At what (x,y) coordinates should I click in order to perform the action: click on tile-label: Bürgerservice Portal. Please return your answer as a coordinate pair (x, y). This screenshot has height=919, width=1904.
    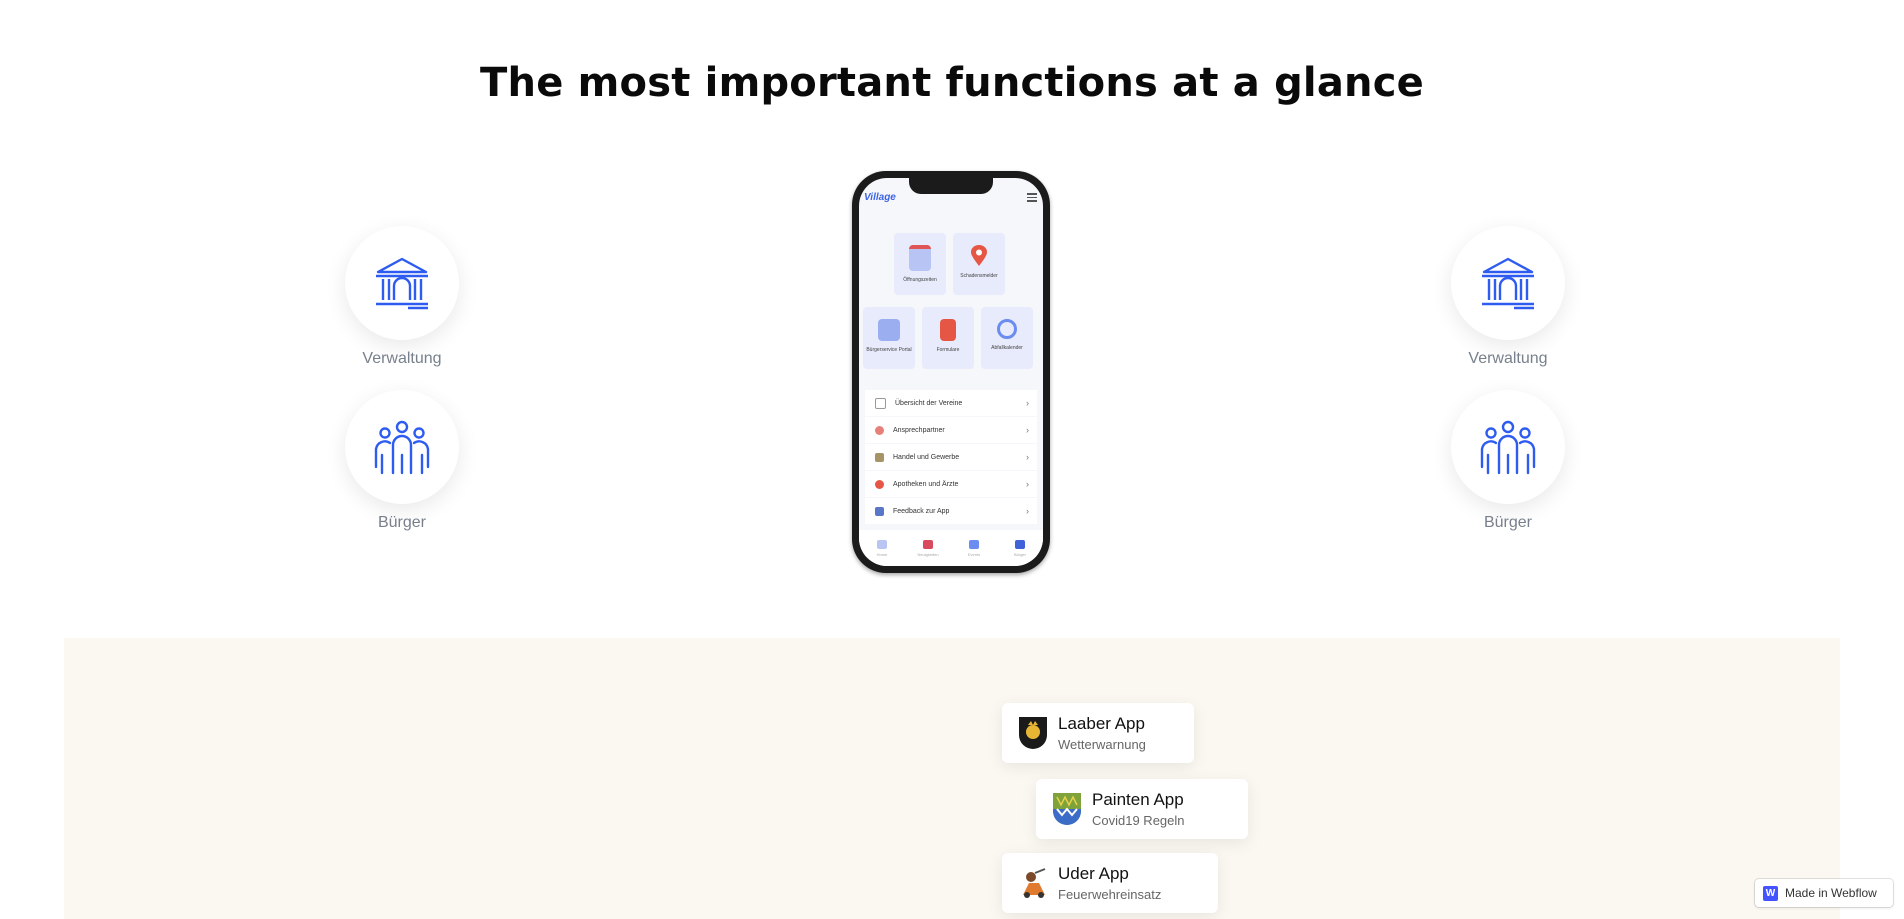
    Looking at the image, I should click on (889, 350).